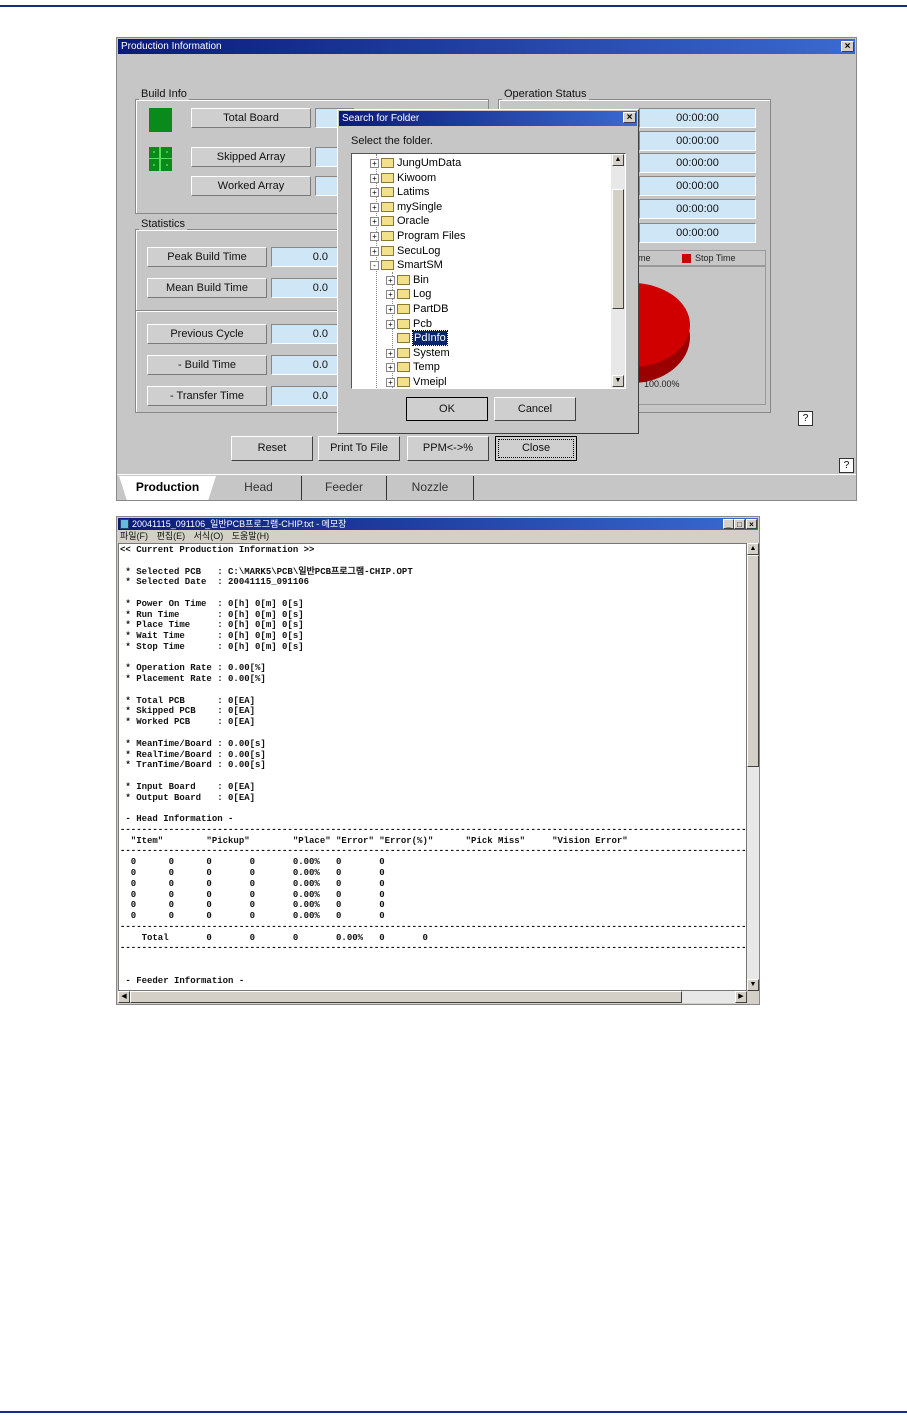 The height and width of the screenshot is (1424, 907). What do you see at coordinates (618, 160) in the screenshot?
I see `scroll-up-arrow: ▲` at bounding box center [618, 160].